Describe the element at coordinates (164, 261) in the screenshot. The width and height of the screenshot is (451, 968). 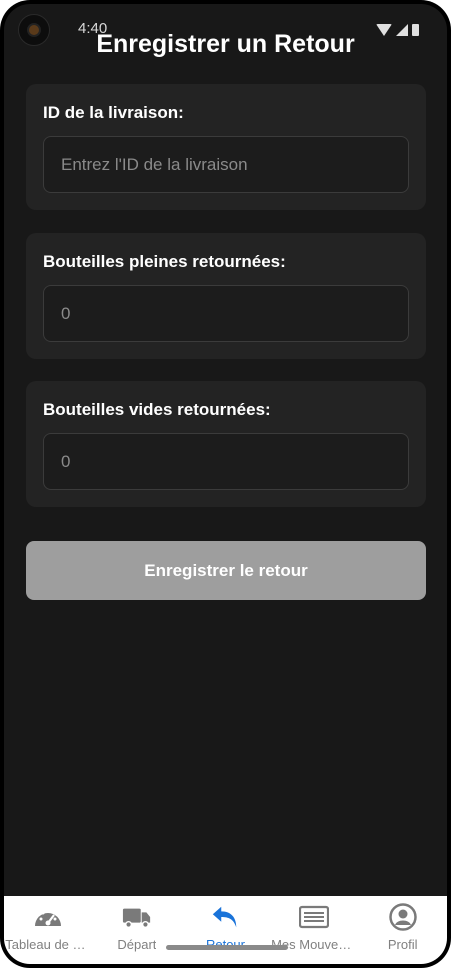
I see `full-bottles-label: Bouteilles pleines retournées:` at that location.